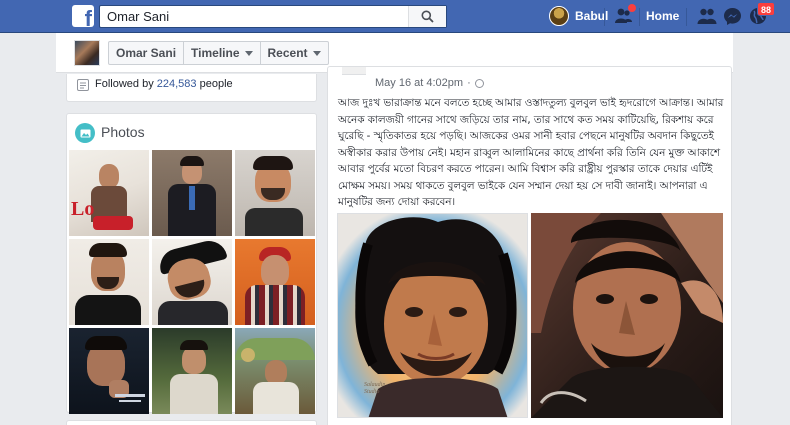  What do you see at coordinates (83, 85) in the screenshot?
I see `followers-icon` at bounding box center [83, 85].